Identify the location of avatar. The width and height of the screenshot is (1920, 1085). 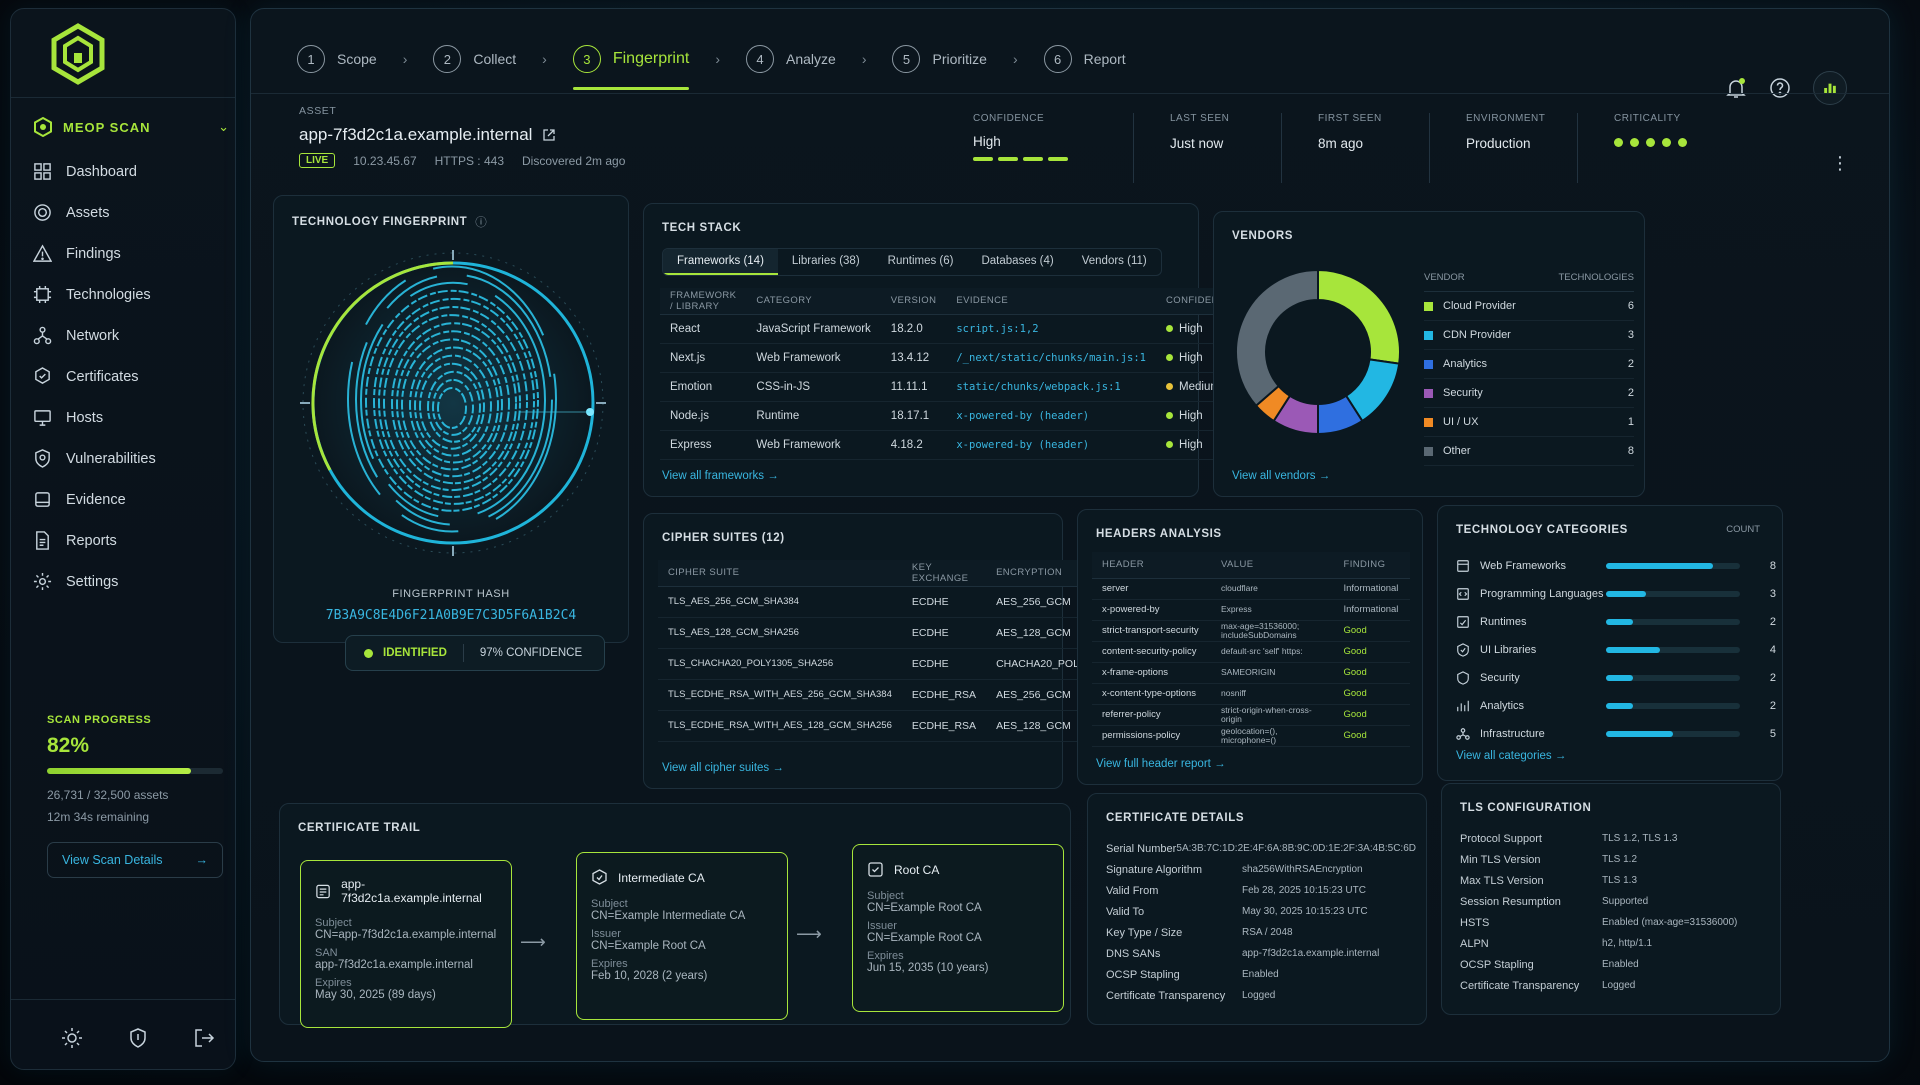
(1830, 88).